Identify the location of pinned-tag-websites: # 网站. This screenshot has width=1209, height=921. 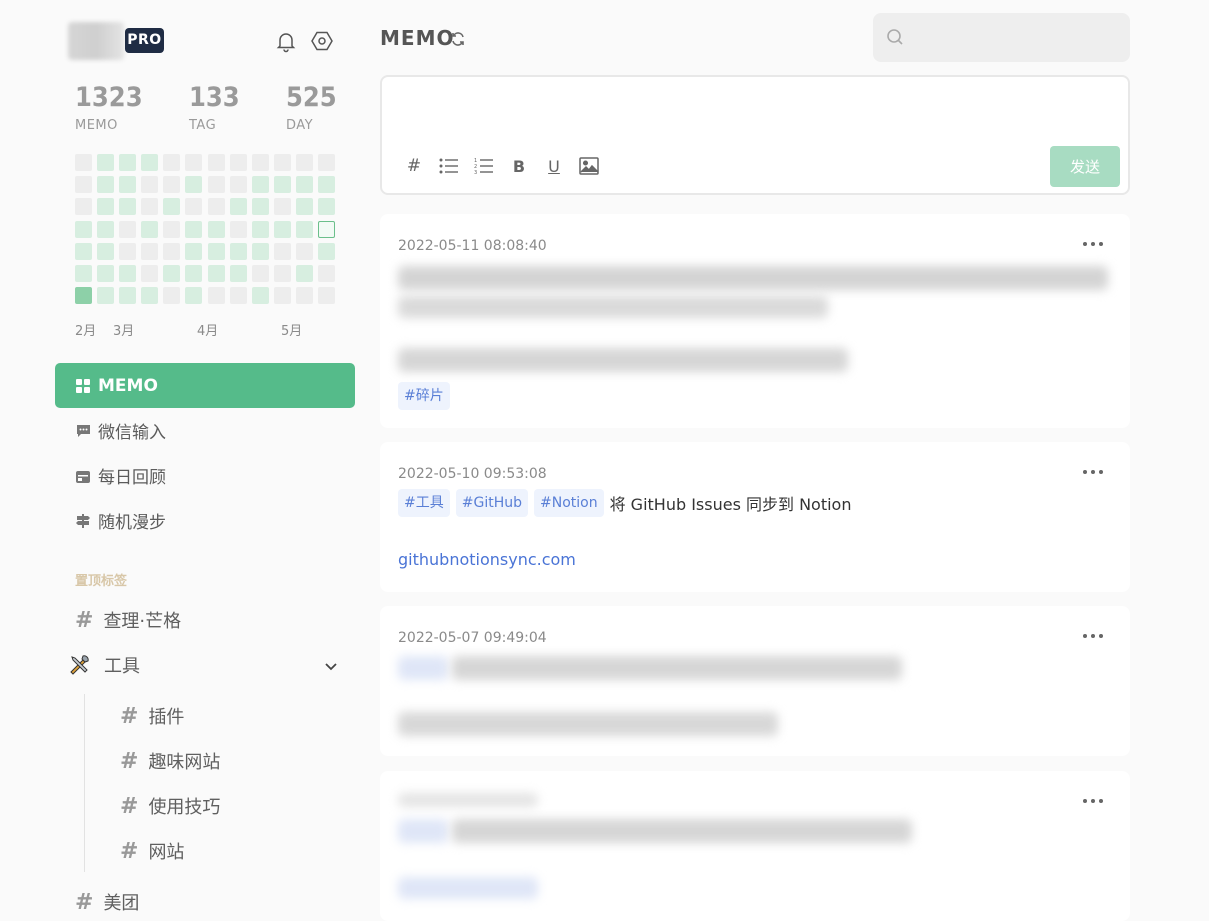
(152, 851).